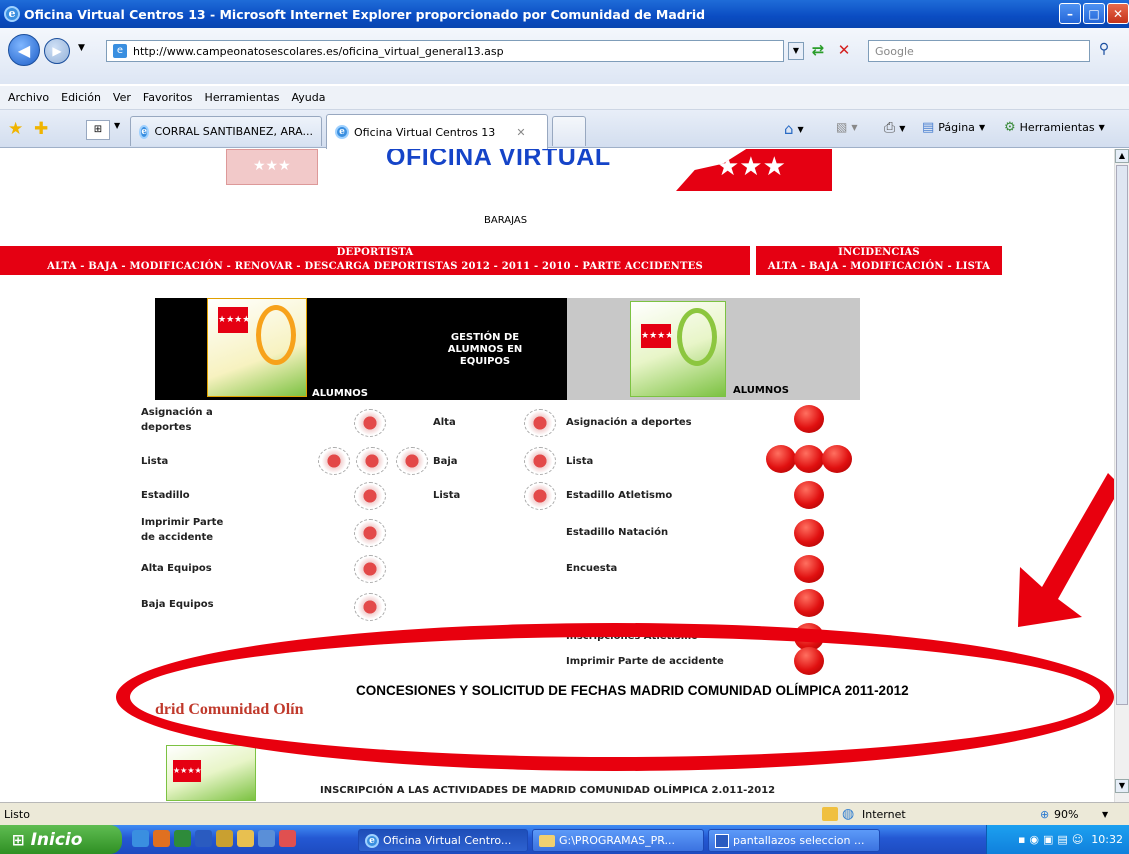 Image resolution: width=1129 pixels, height=854 pixels. I want to click on menu-ayuda: Ayuda, so click(308, 97).